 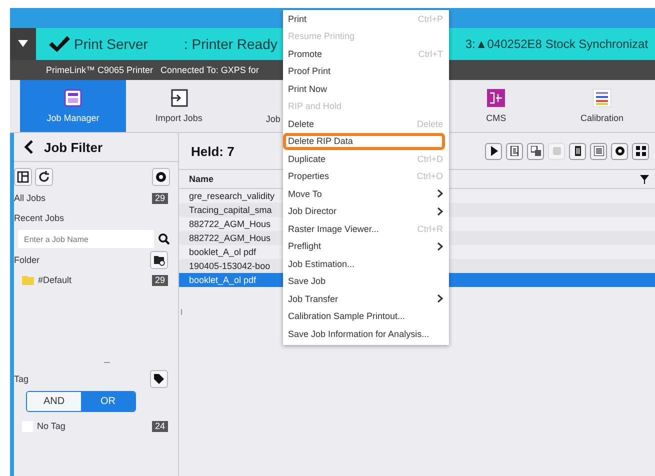 I want to click on section-label: Recent Jobs, so click(x=40, y=218).